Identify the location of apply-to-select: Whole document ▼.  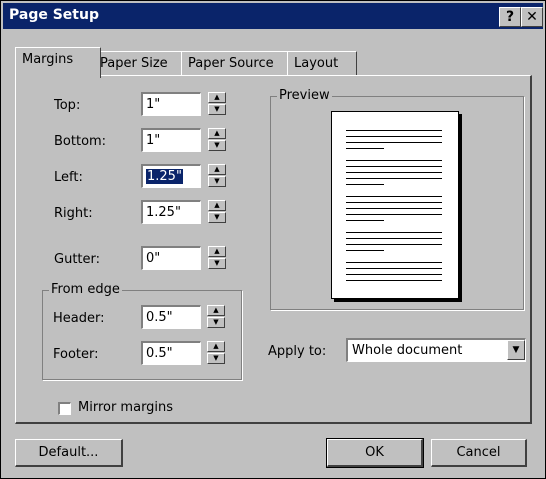
(436, 350).